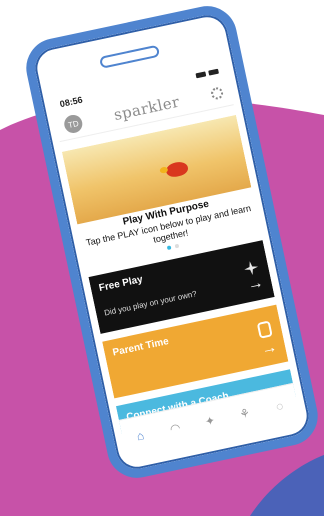  Describe the element at coordinates (213, 72) in the screenshot. I see `battery-icon` at that location.